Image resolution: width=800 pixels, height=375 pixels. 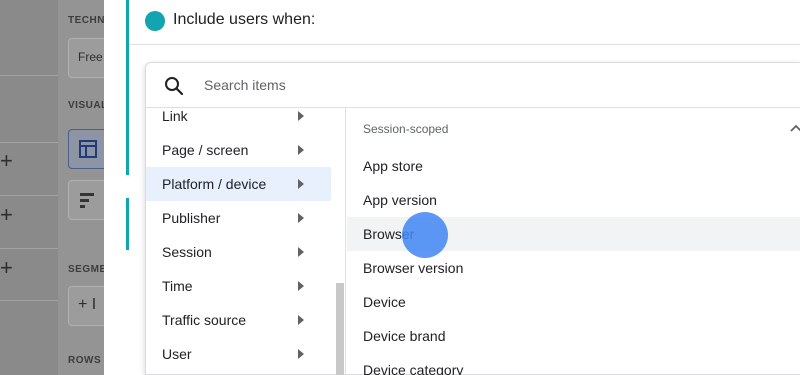 What do you see at coordinates (393, 166) in the screenshot?
I see `dimension-label: App store` at bounding box center [393, 166].